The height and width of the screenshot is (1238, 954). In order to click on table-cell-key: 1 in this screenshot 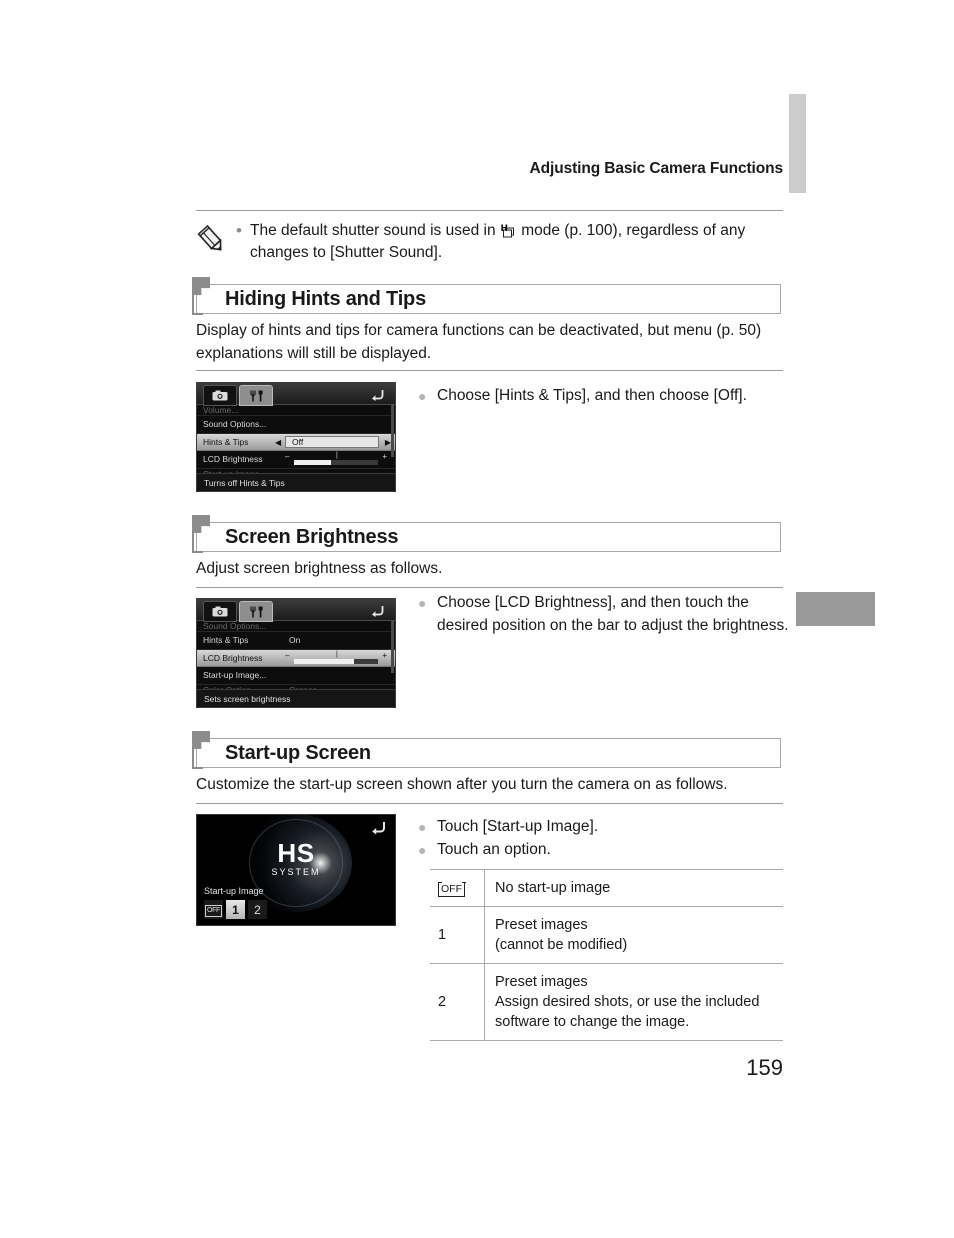, I will do `click(457, 935)`.